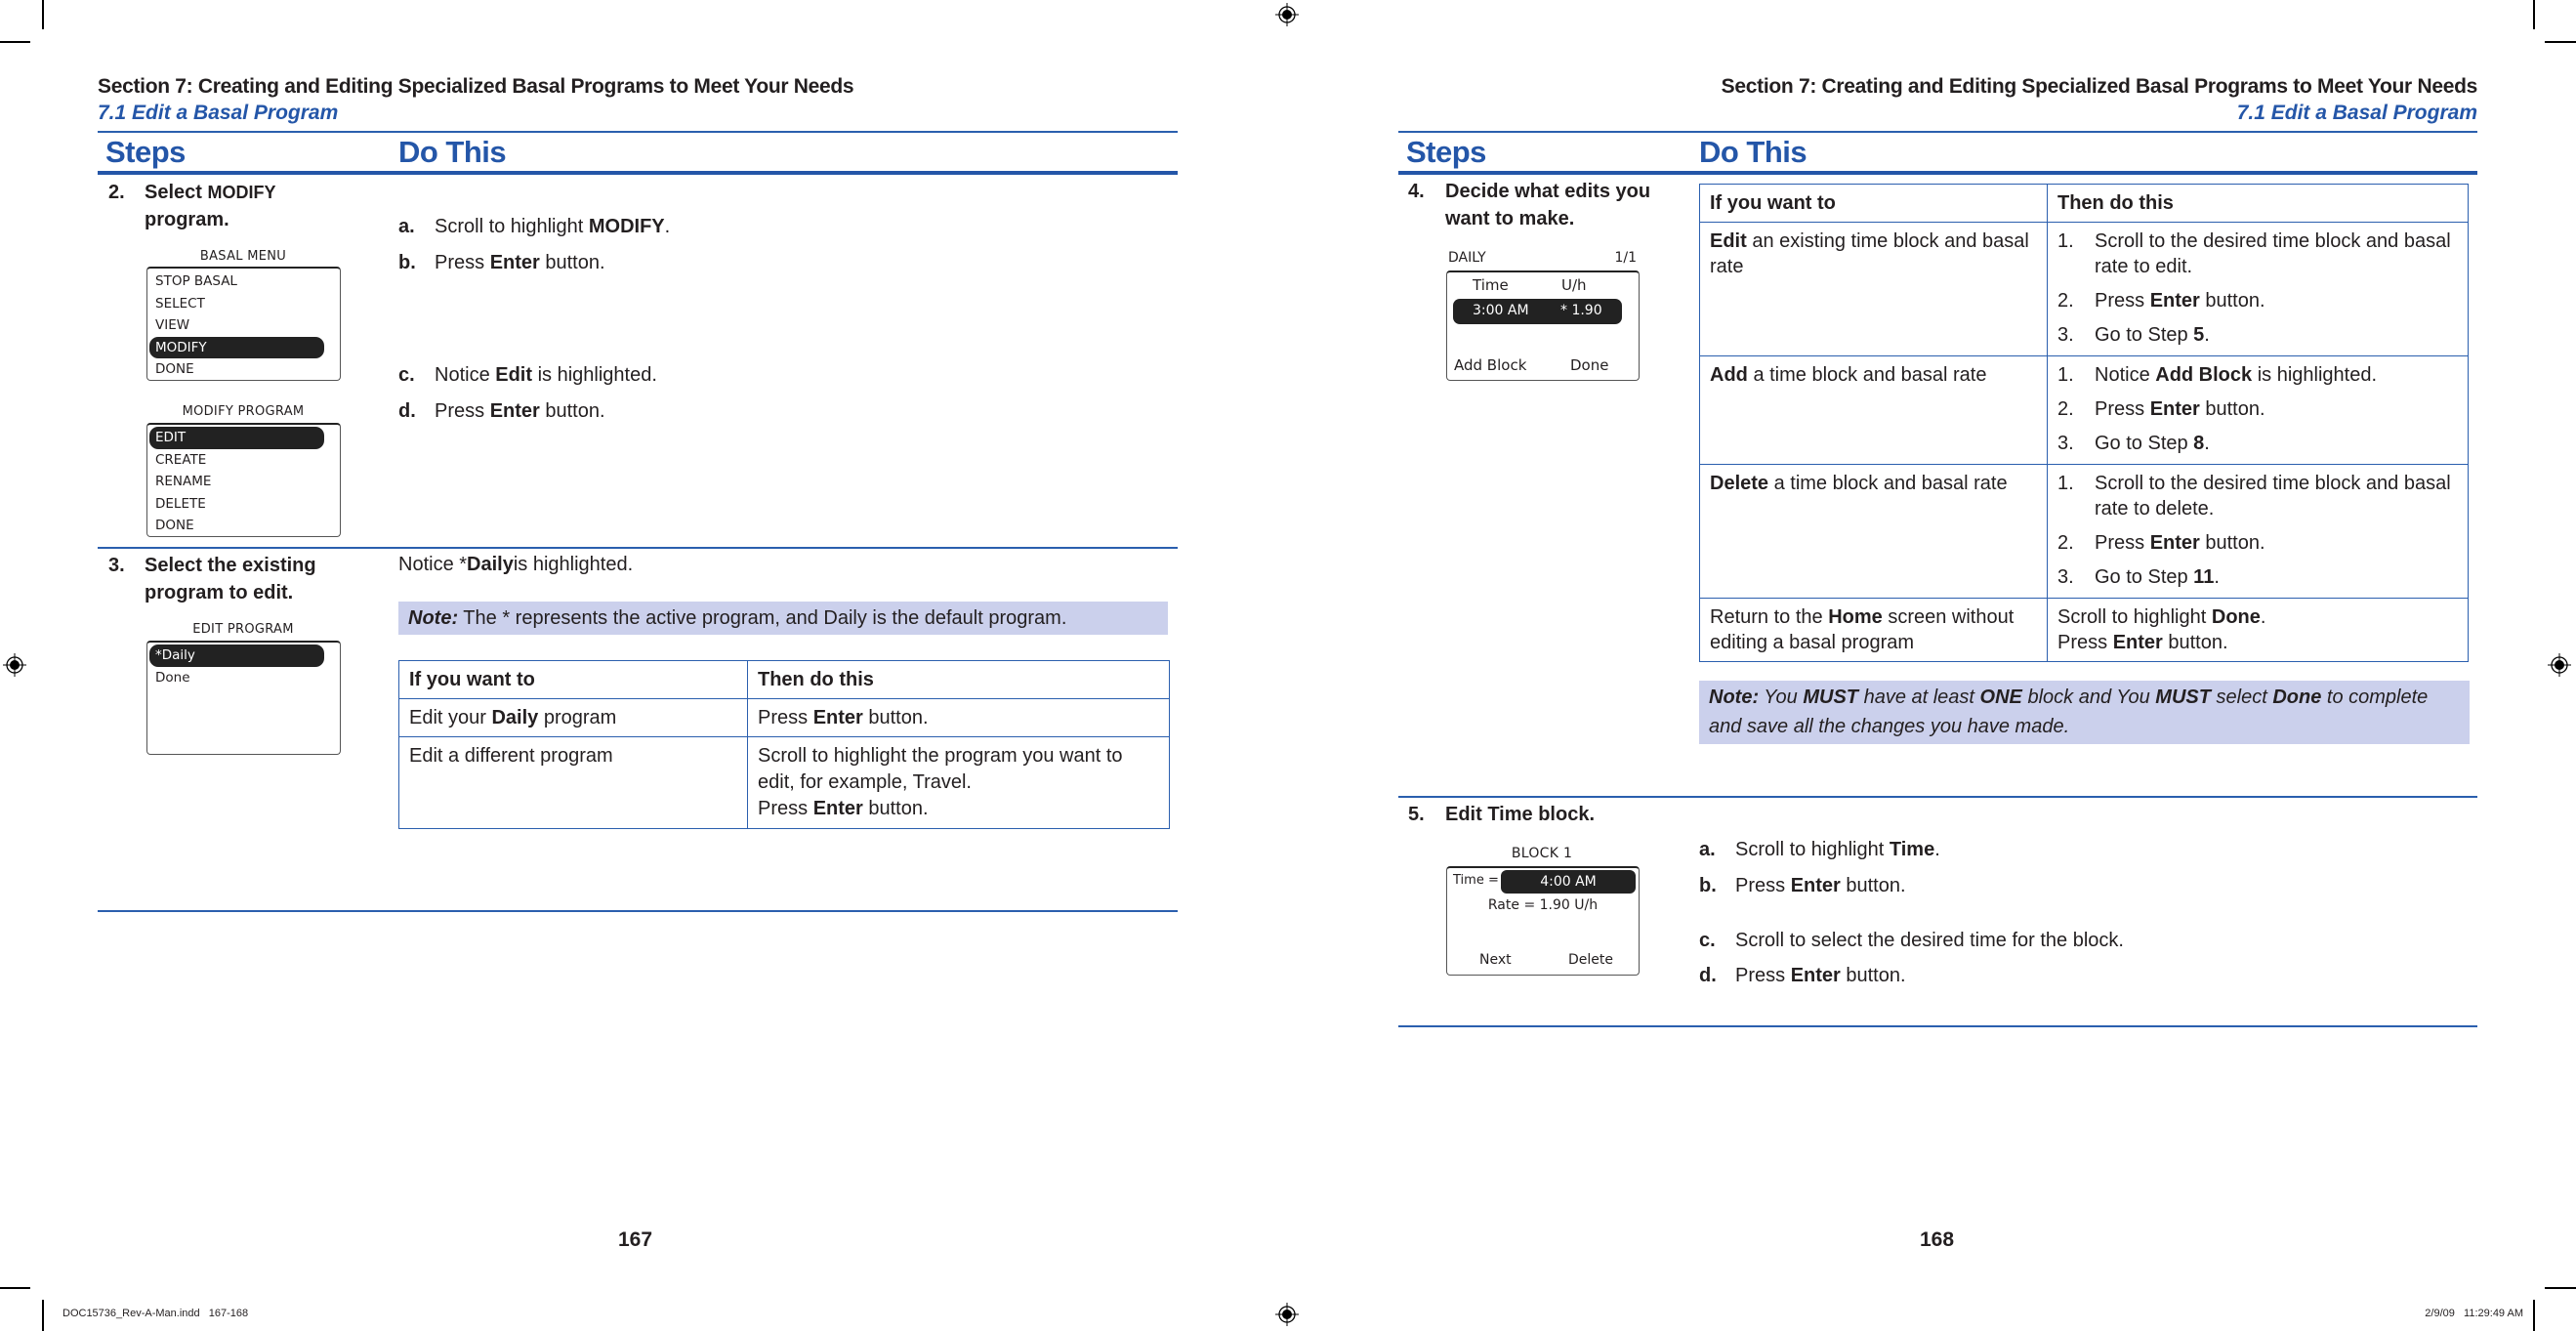 The height and width of the screenshot is (1331, 2576). I want to click on table-header-cell: Then do this, so click(2115, 203).